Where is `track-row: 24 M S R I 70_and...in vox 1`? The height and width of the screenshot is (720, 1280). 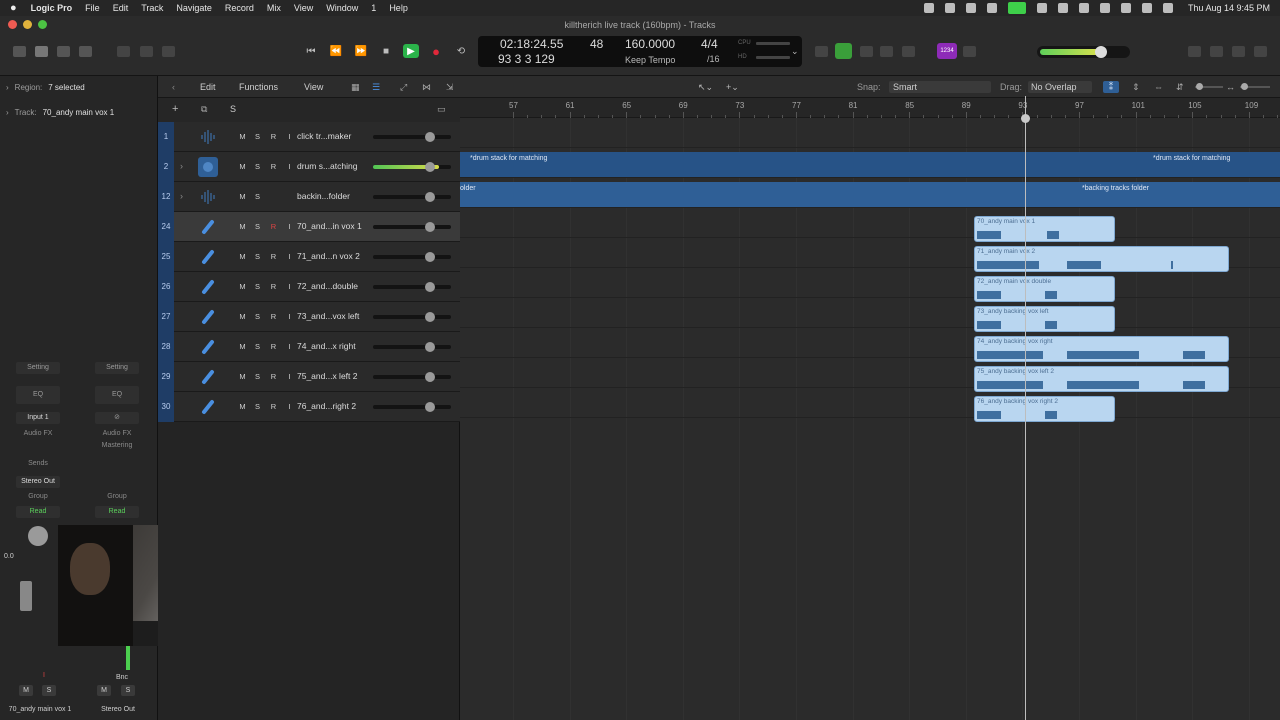
track-row: 24 M S R I 70_and...in vox 1 is located at coordinates (309, 227).